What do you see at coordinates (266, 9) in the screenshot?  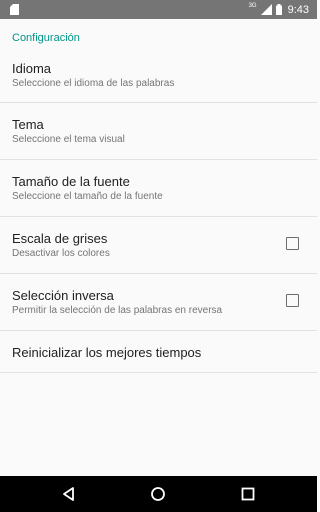 I see `signal-icon` at bounding box center [266, 9].